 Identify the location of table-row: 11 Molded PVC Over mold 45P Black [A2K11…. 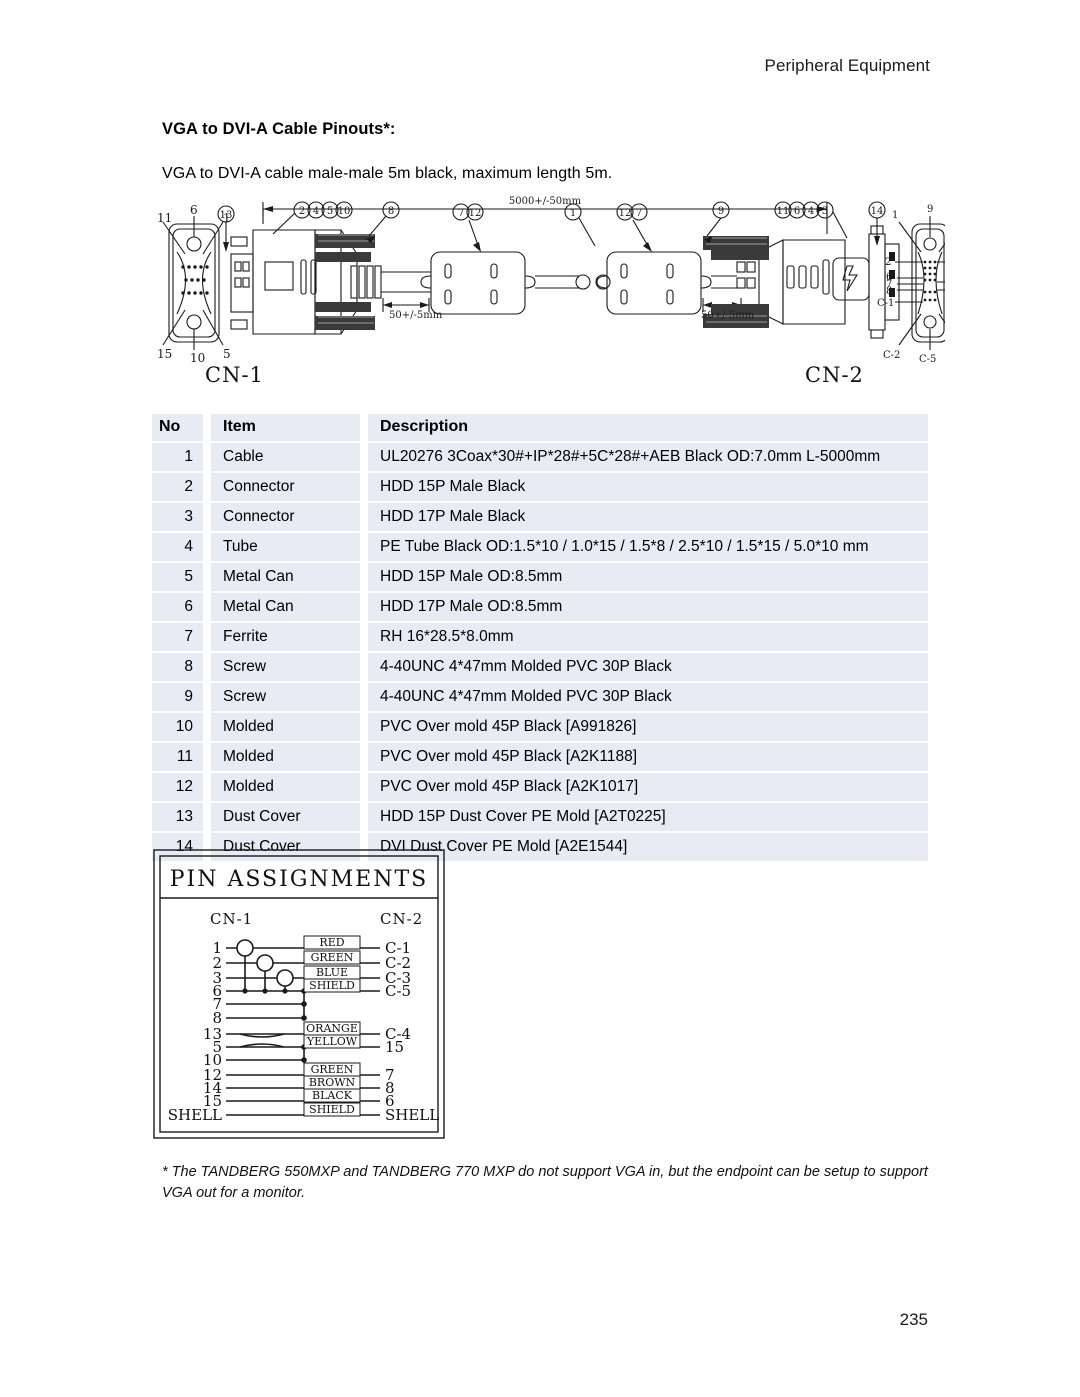
(540, 757).